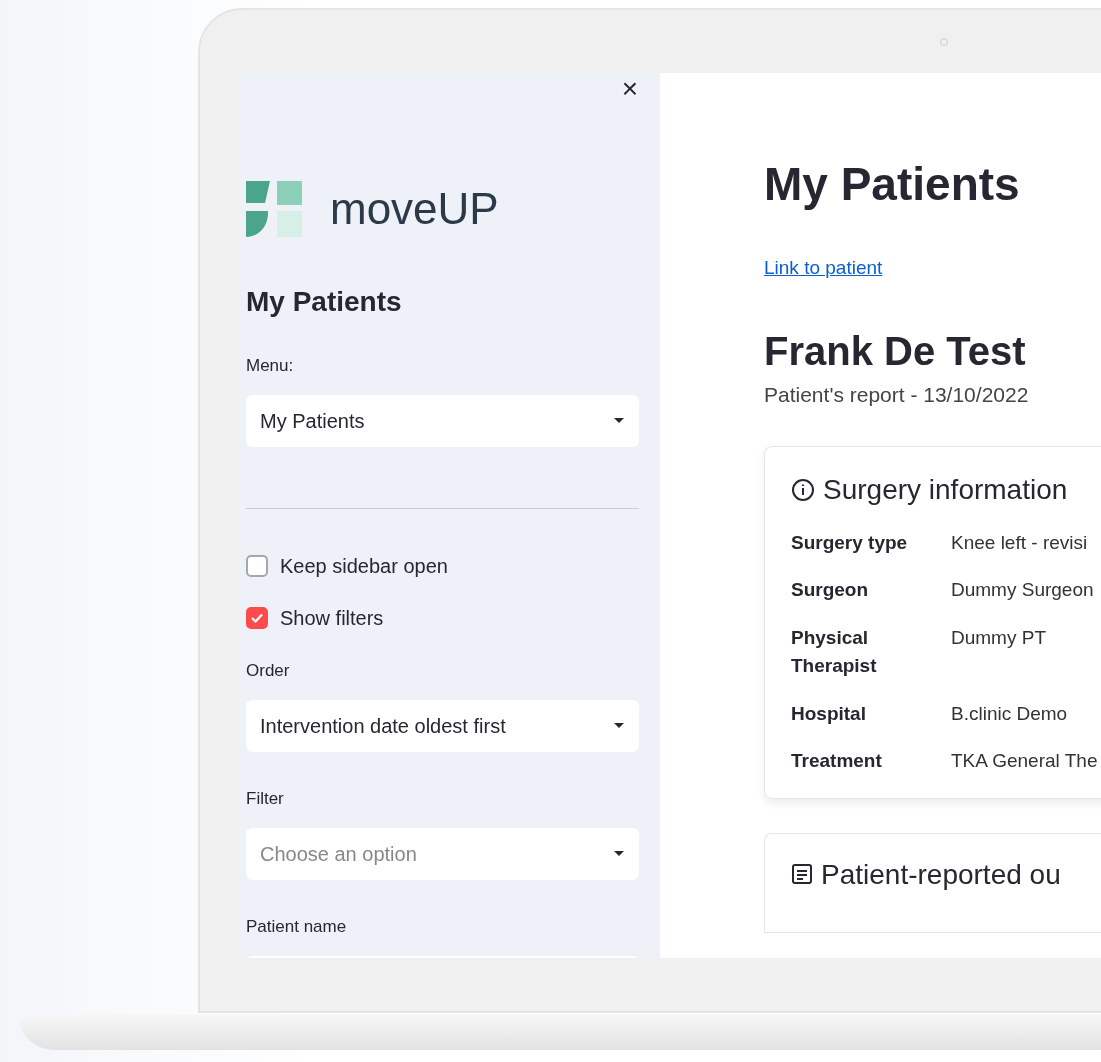 This screenshot has height=1062, width=1101. Describe the element at coordinates (1025, 761) in the screenshot. I see `info-value: TKA General The` at that location.